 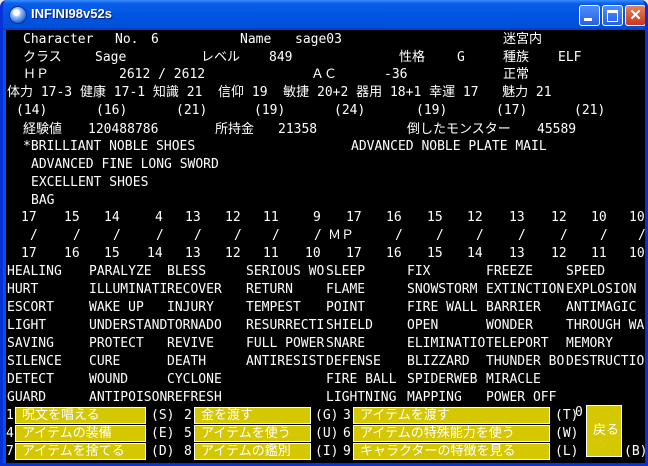 What do you see at coordinates (345, 290) in the screenshot?
I see `spell-name: FLAME` at bounding box center [345, 290].